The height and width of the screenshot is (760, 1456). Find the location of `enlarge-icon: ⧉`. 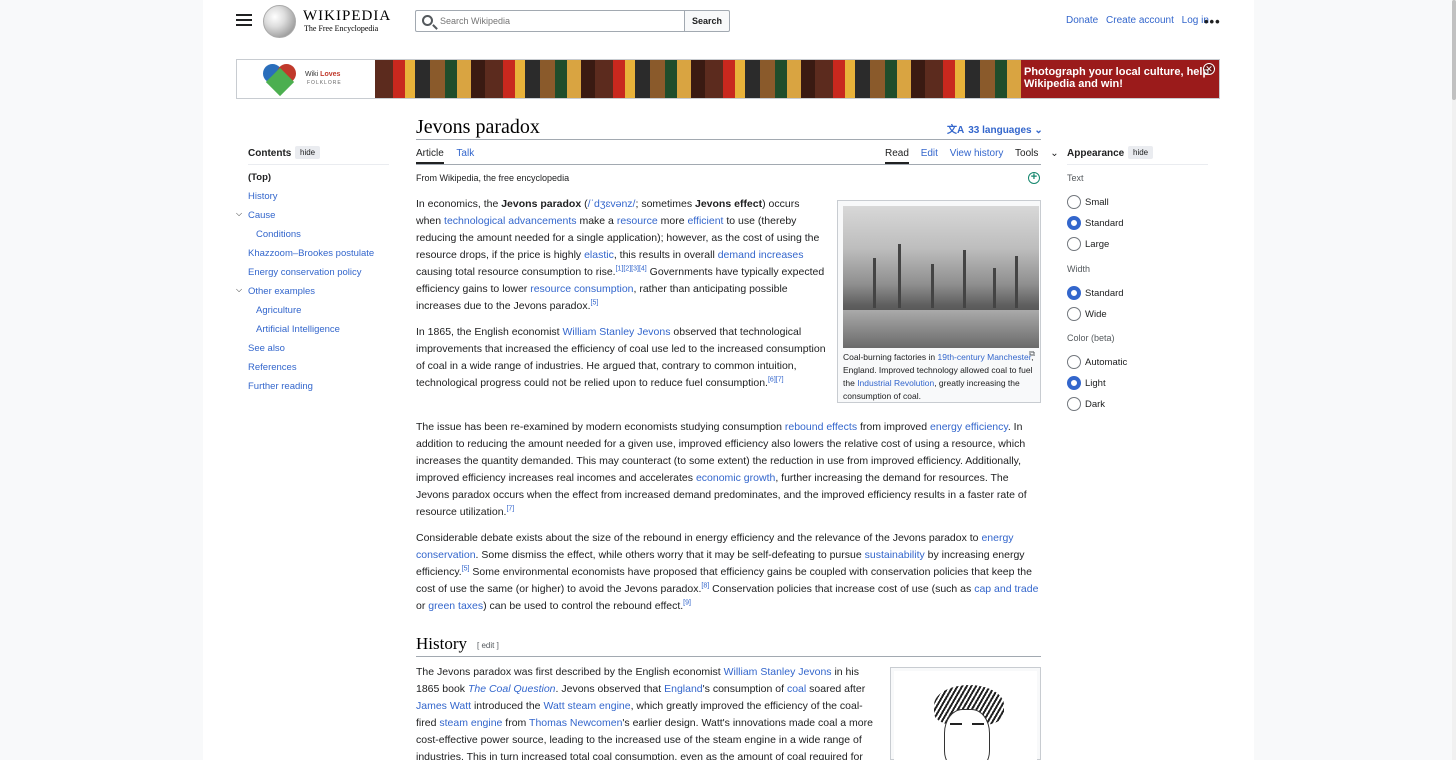

enlarge-icon: ⧉ is located at coordinates (1032, 354).